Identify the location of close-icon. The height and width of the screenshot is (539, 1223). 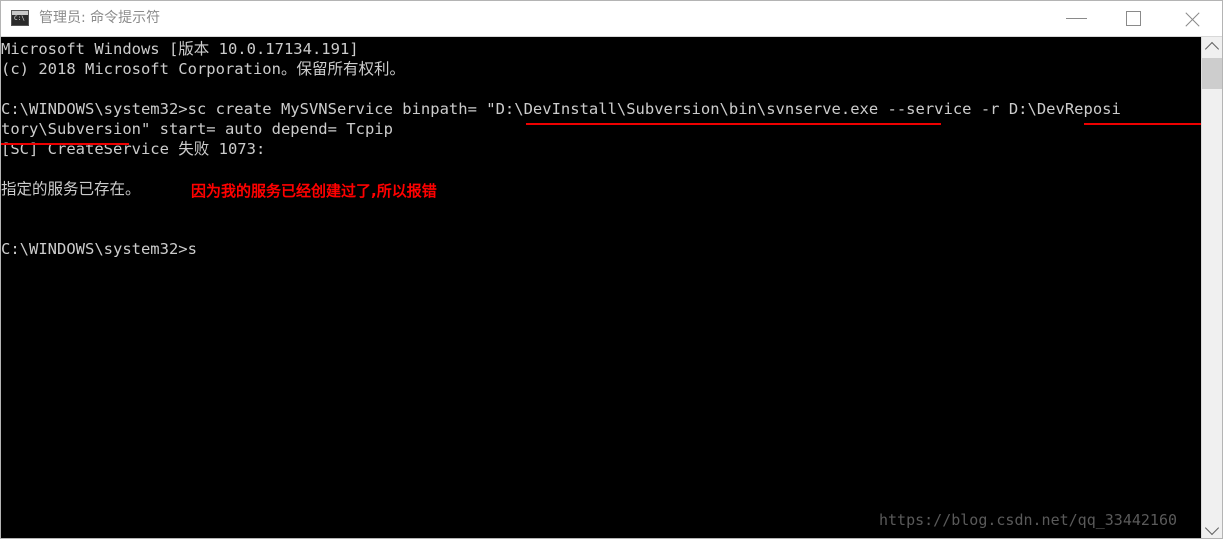
(1191, 19).